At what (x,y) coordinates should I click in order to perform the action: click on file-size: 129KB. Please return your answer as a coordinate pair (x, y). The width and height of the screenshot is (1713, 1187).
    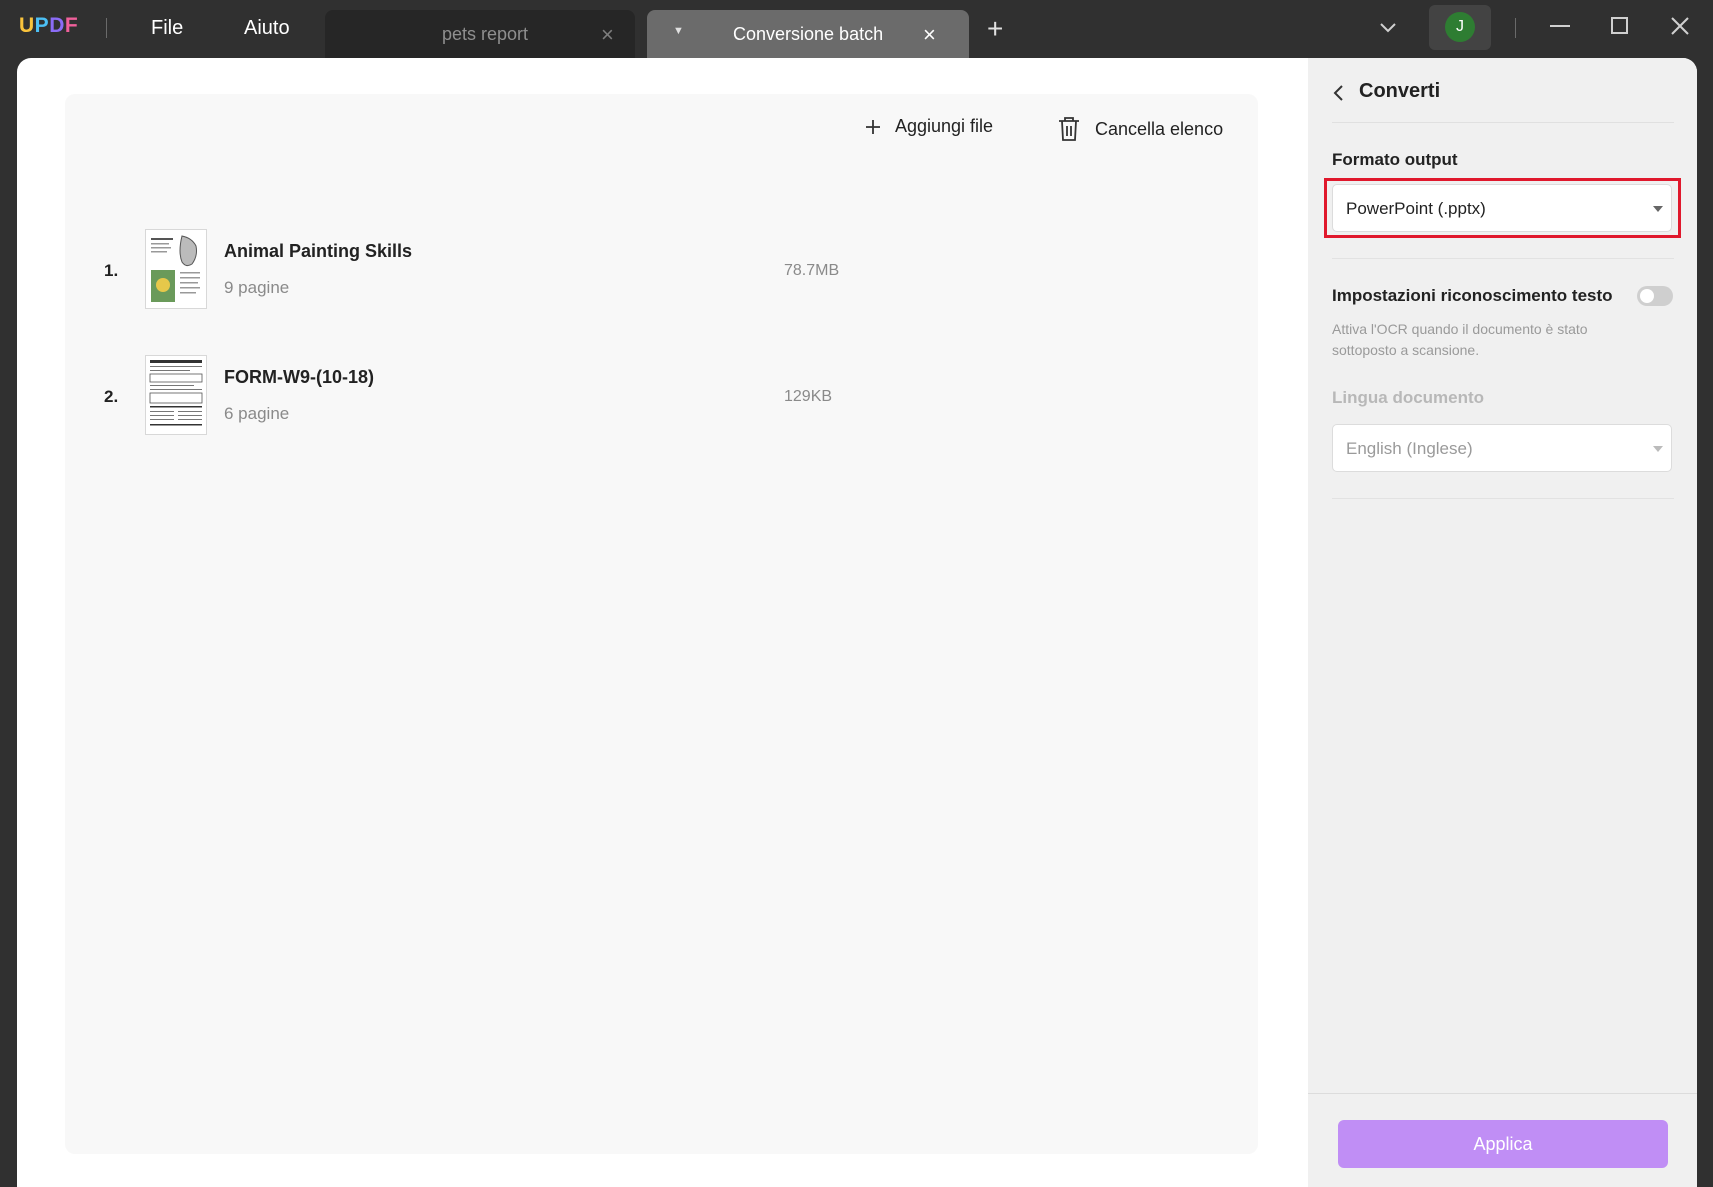
    Looking at the image, I should click on (808, 396).